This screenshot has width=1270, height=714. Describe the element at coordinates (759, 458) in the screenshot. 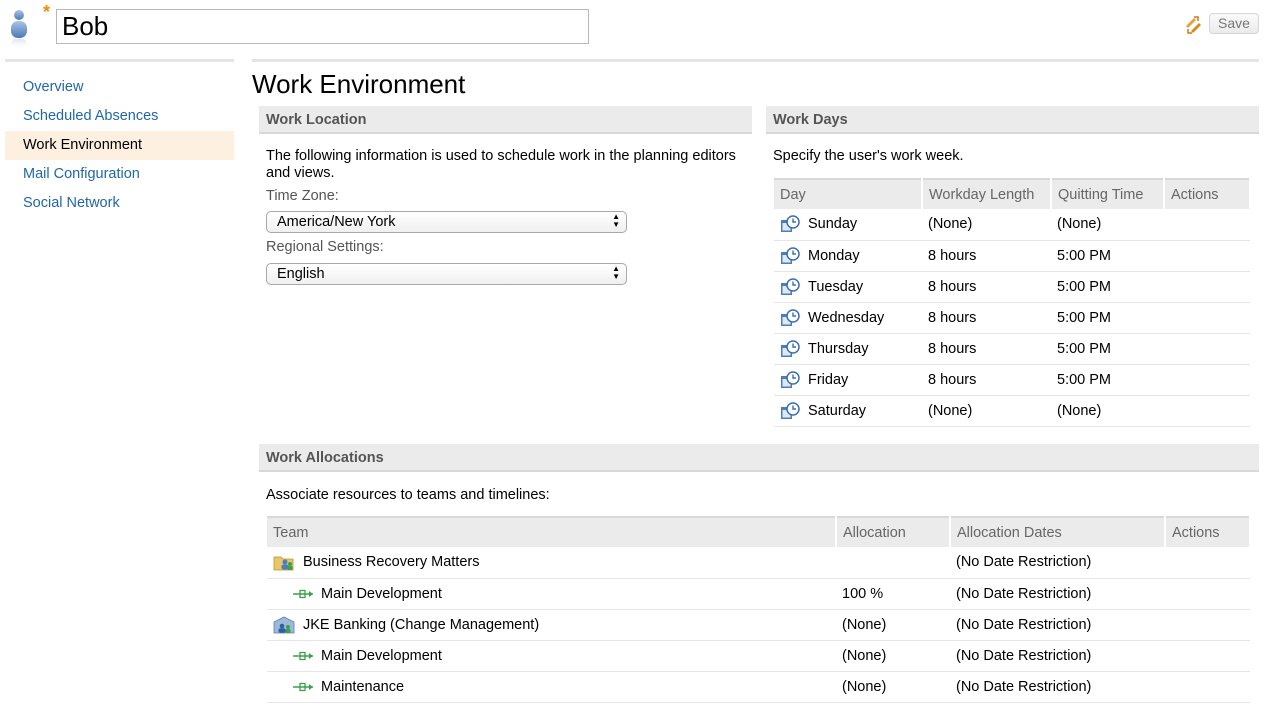

I see `work-allocations-header: Work Allocations` at that location.